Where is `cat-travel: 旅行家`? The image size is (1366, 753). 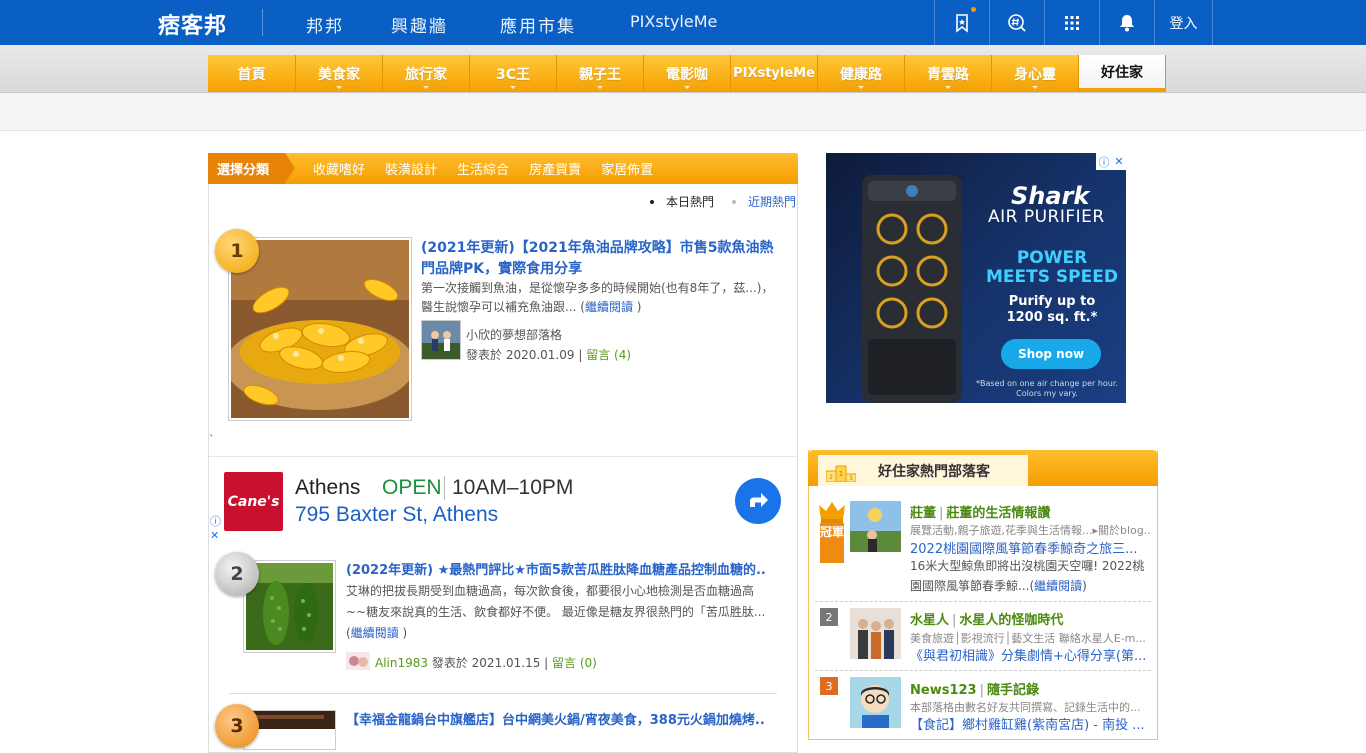
cat-travel: 旅行家 is located at coordinates (426, 73).